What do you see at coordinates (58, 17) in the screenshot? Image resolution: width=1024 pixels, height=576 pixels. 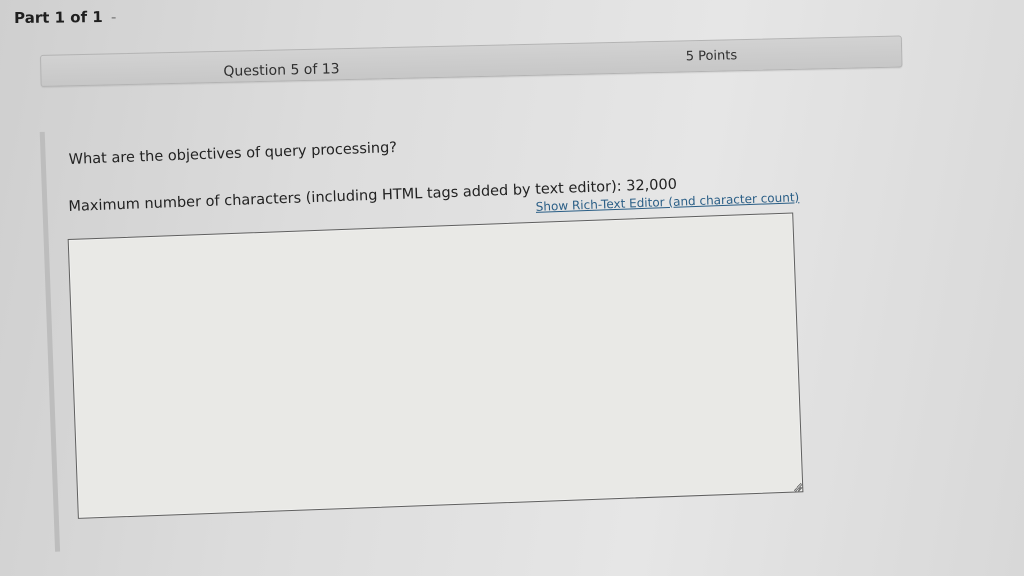 I see `part-title: Part 1 of 1` at bounding box center [58, 17].